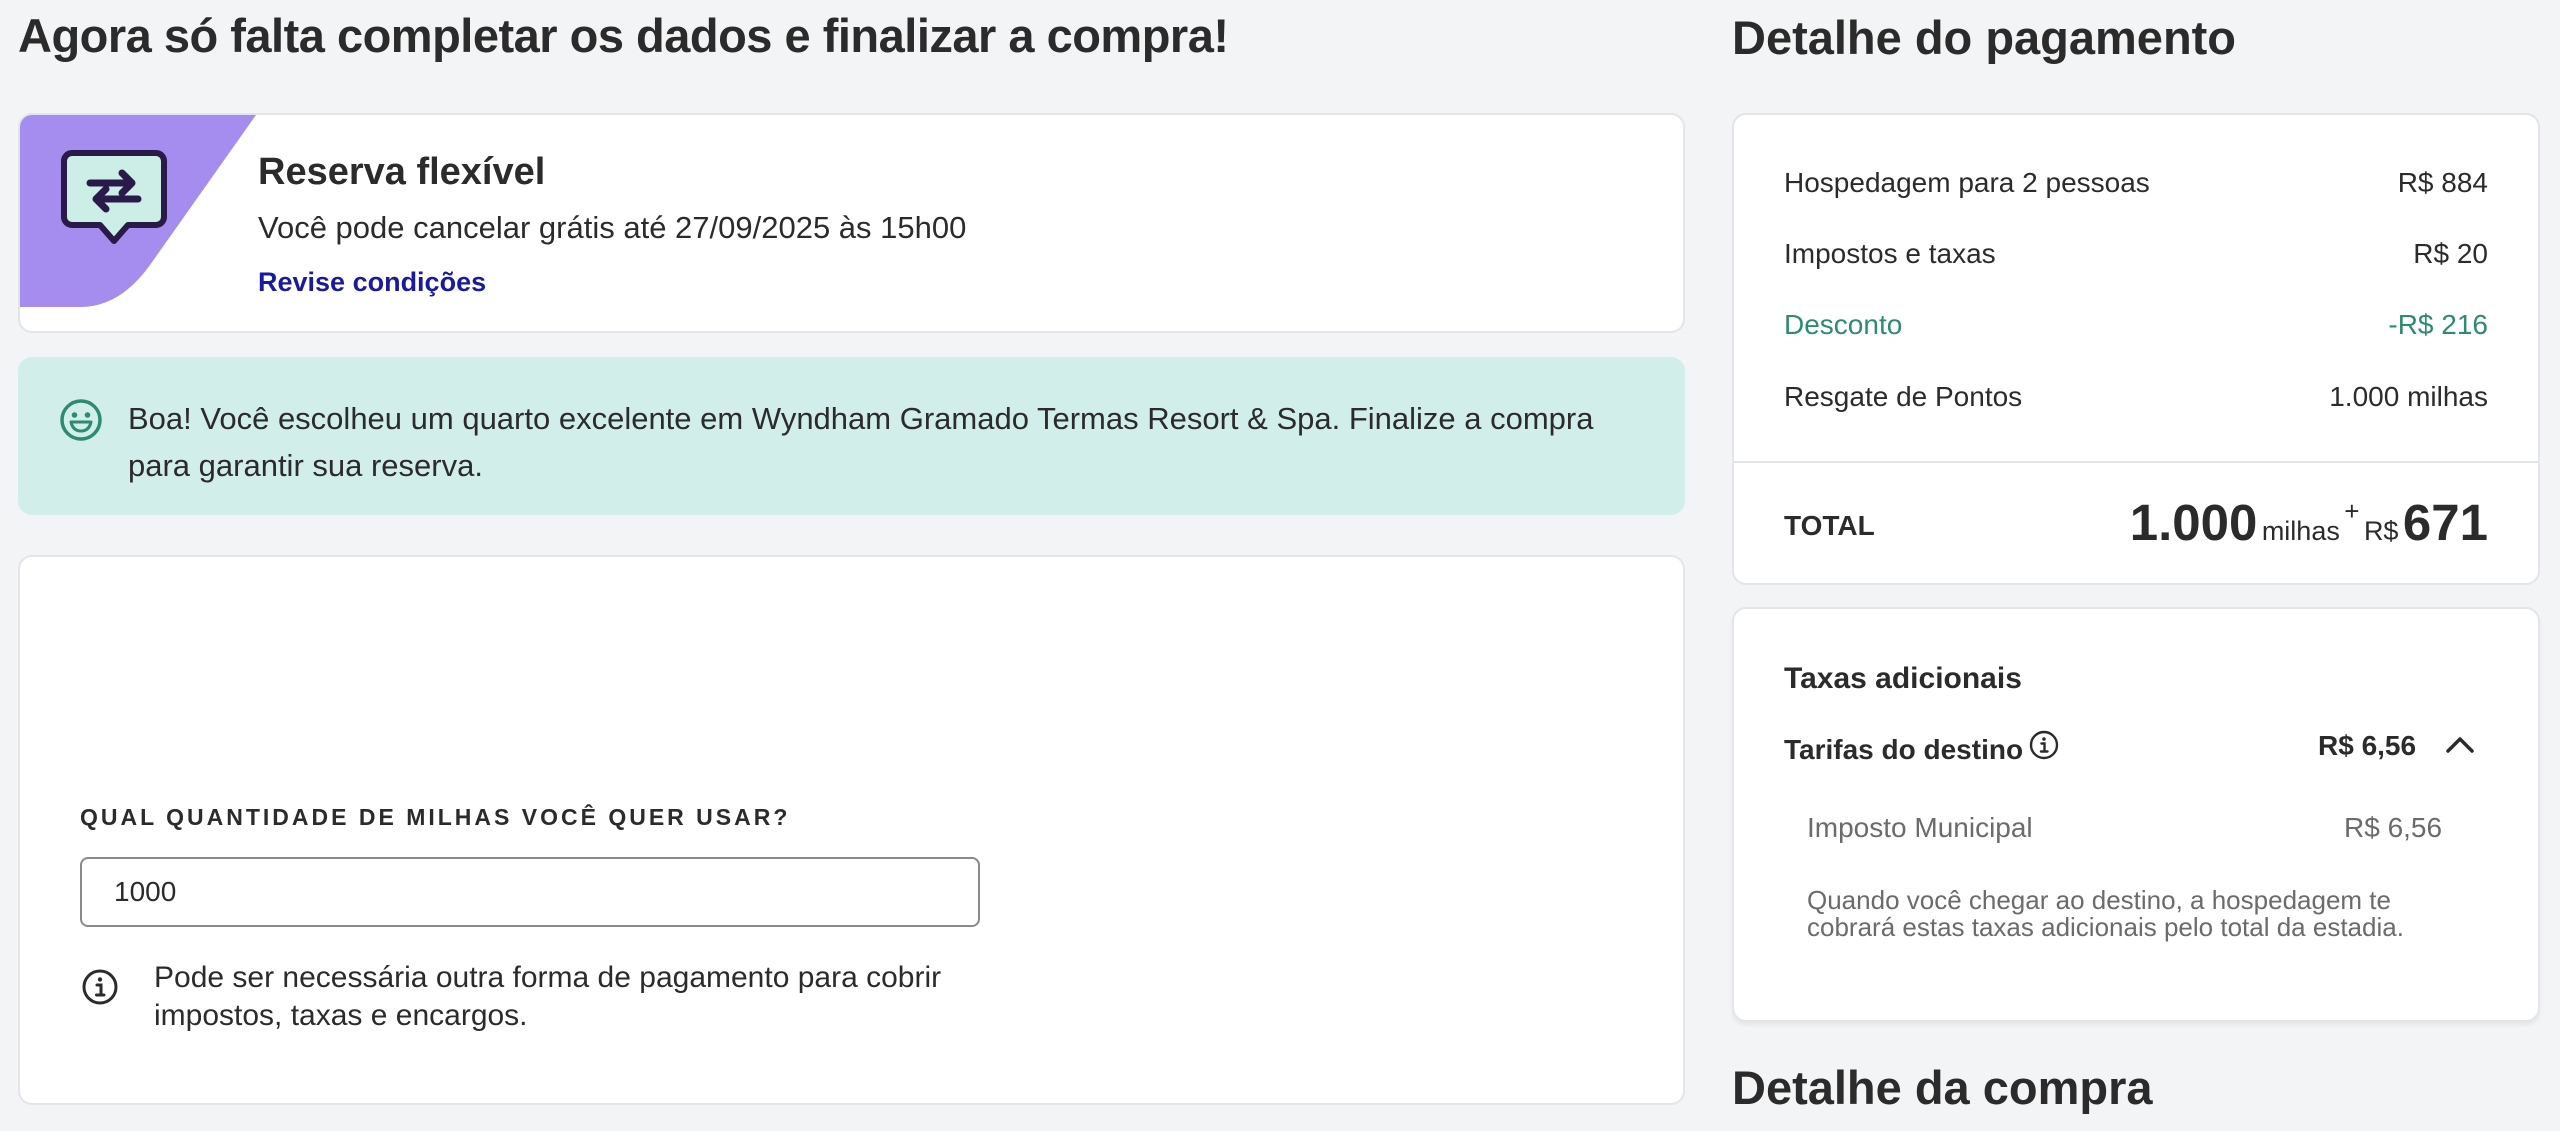 This screenshot has height=1131, width=2560. Describe the element at coordinates (402, 172) in the screenshot. I see `flexible-booking-title: Reserva flexível` at that location.